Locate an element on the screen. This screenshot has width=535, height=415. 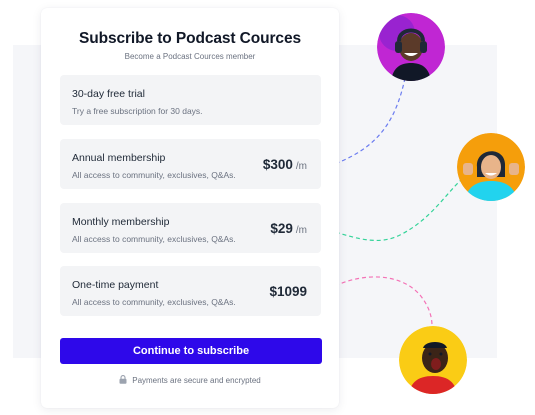
secure-text: Payments are secure and encrypted is located at coordinates (196, 380).